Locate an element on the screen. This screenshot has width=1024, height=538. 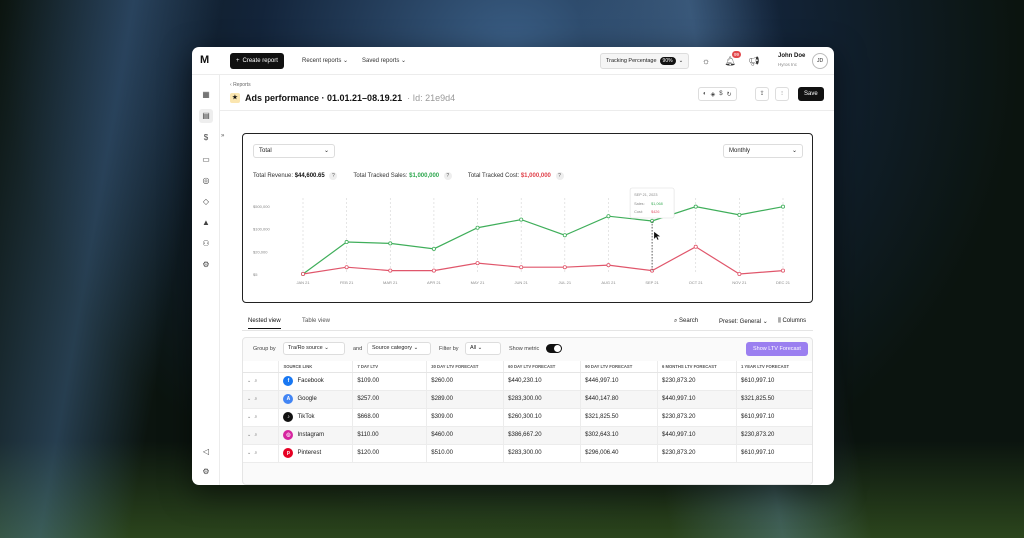
search-button: ⌕ Search is located at coordinates (686, 321).